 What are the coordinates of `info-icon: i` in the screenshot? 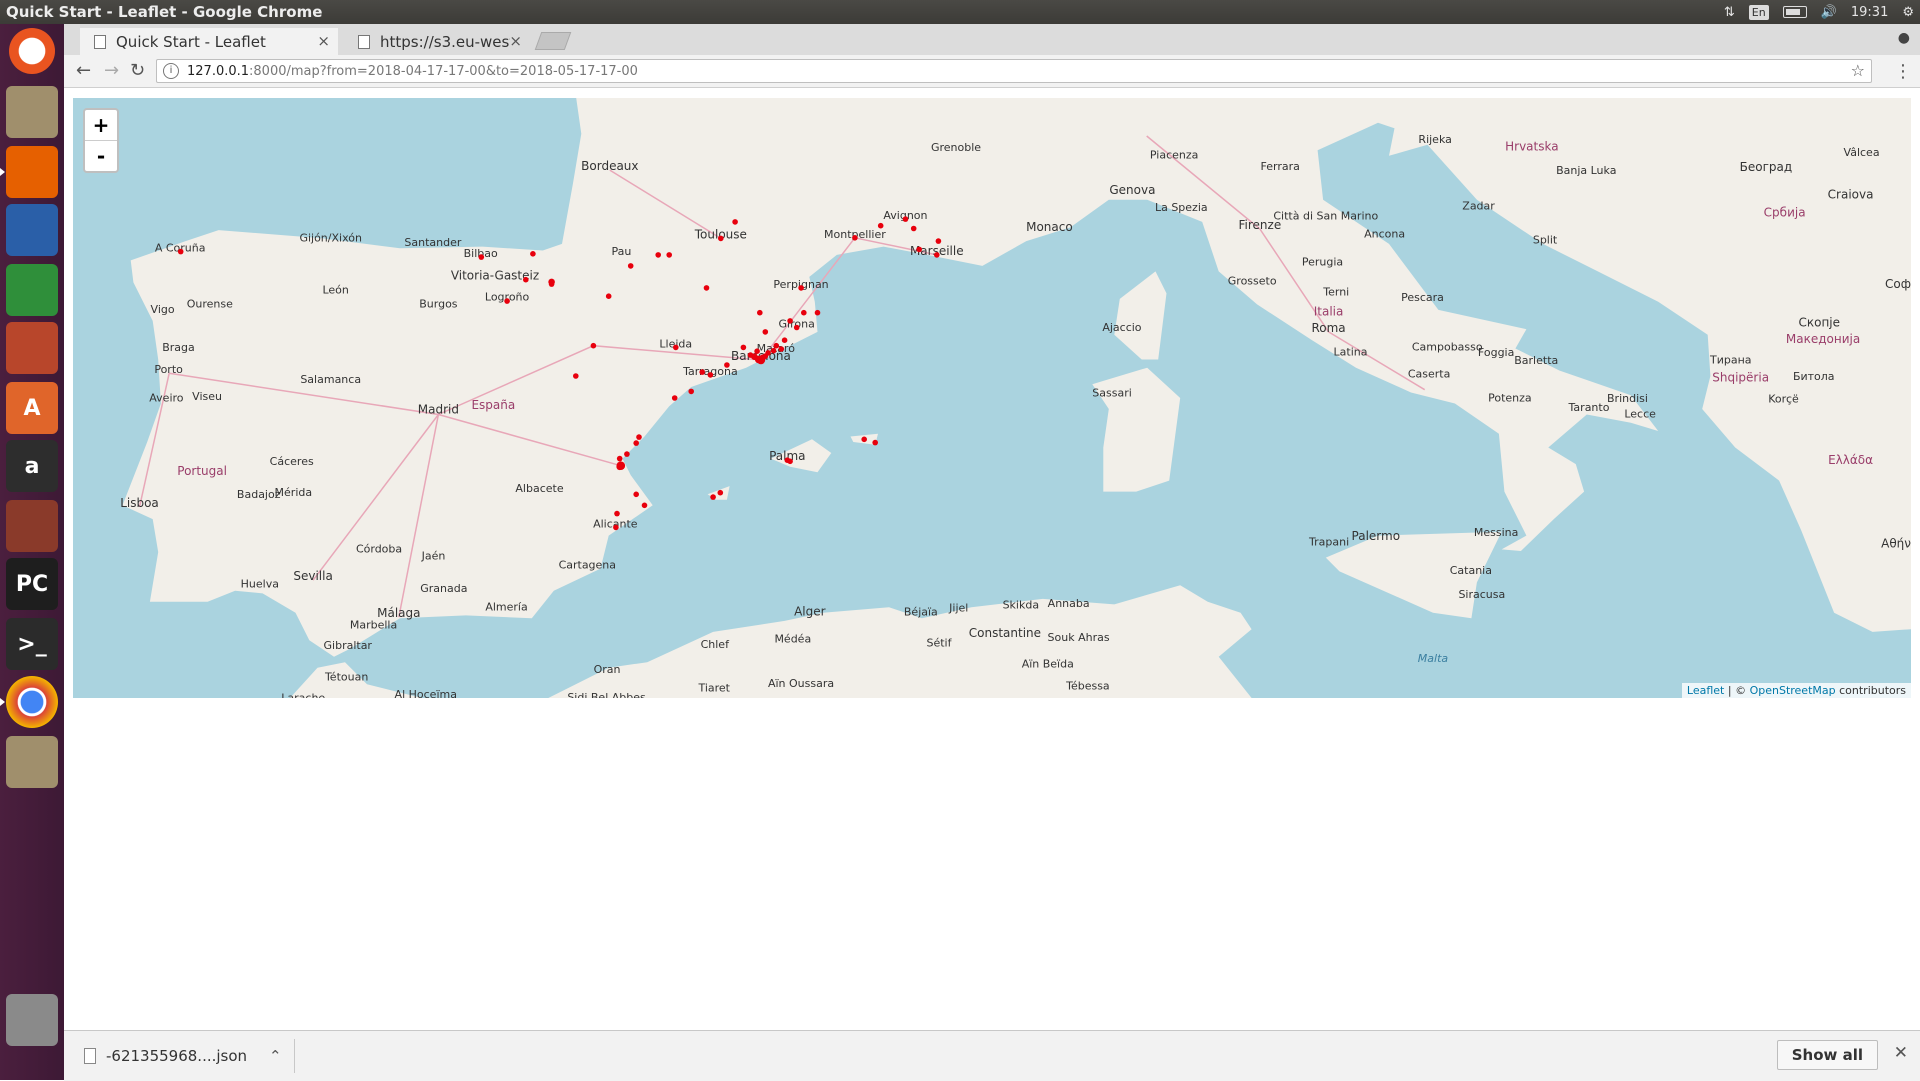 It's located at (171, 71).